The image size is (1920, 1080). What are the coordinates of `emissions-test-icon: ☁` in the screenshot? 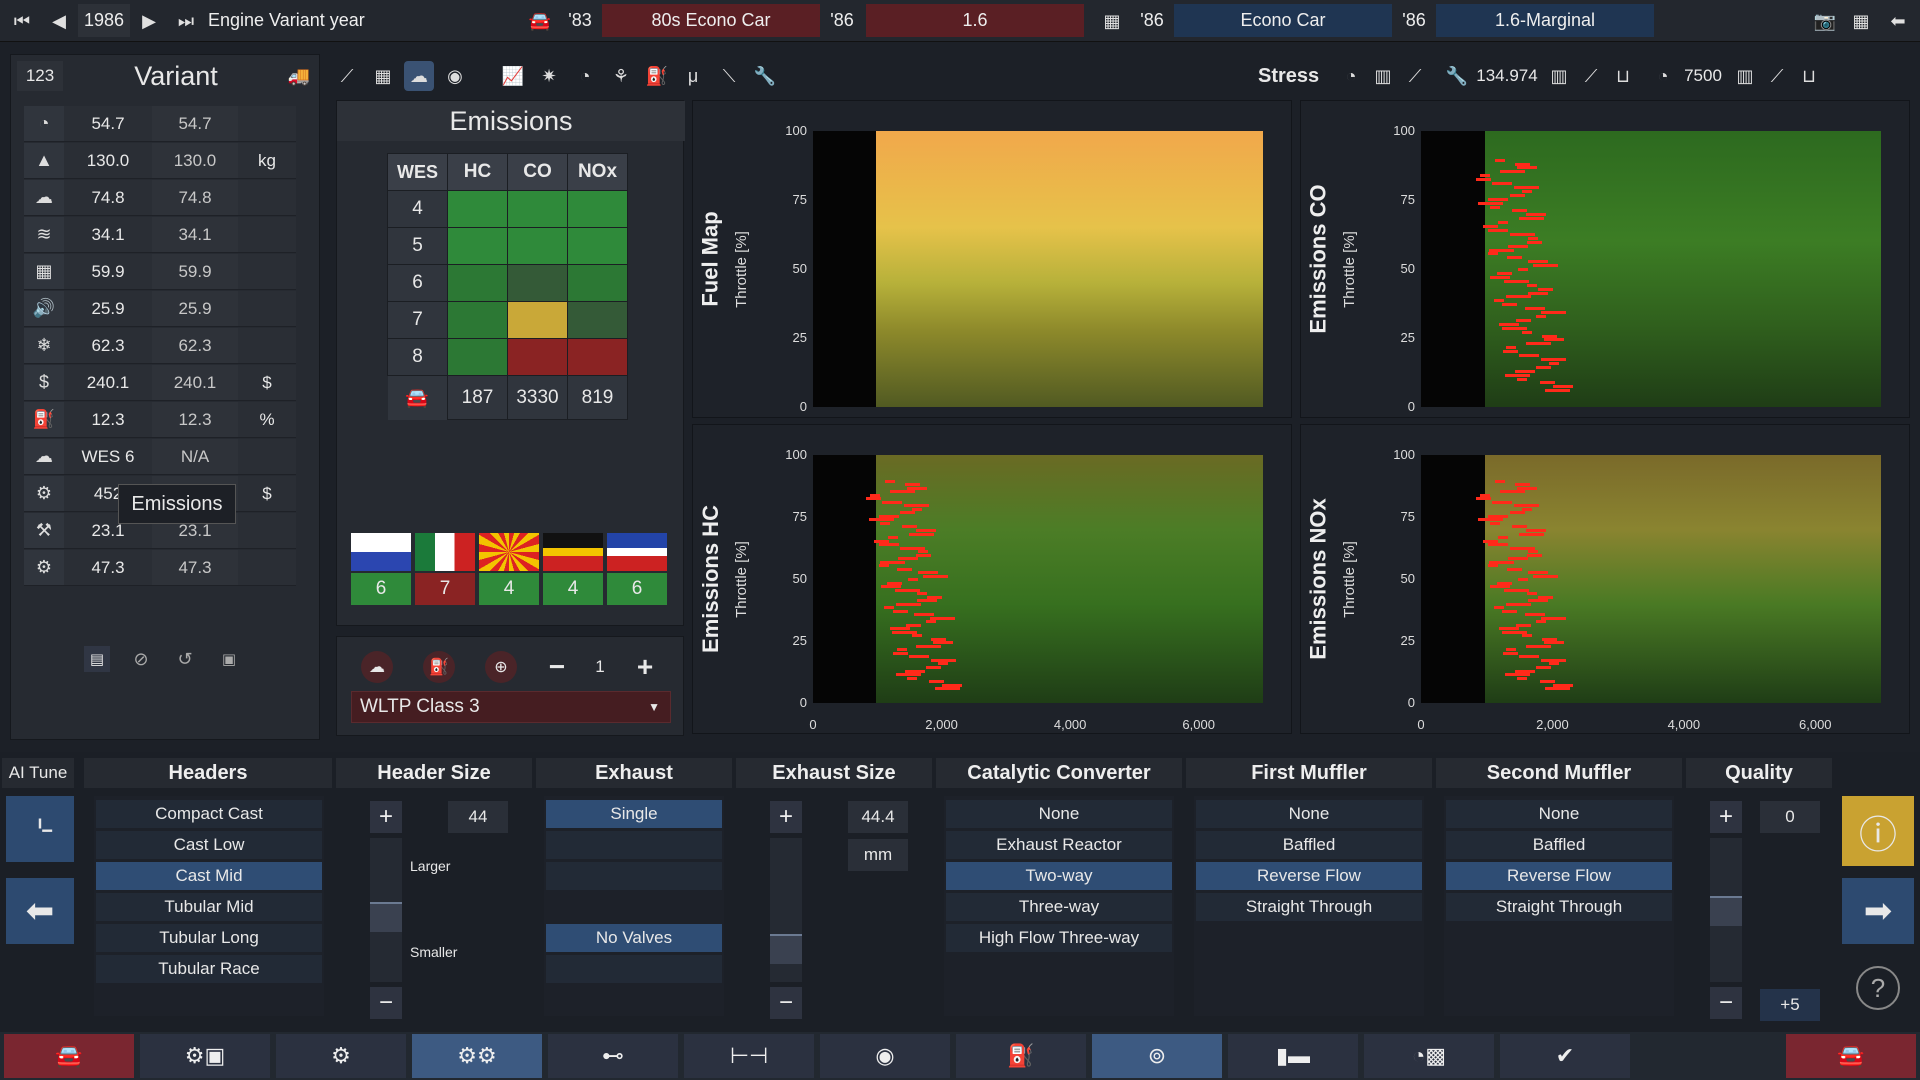 It's located at (377, 667).